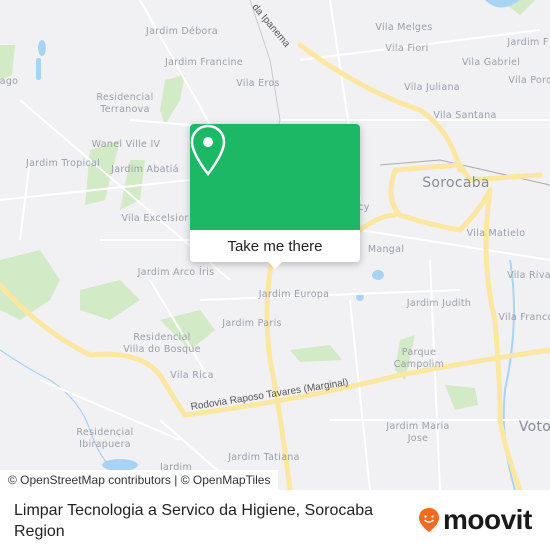  What do you see at coordinates (534, 427) in the screenshot?
I see `place-label: Voto` at bounding box center [534, 427].